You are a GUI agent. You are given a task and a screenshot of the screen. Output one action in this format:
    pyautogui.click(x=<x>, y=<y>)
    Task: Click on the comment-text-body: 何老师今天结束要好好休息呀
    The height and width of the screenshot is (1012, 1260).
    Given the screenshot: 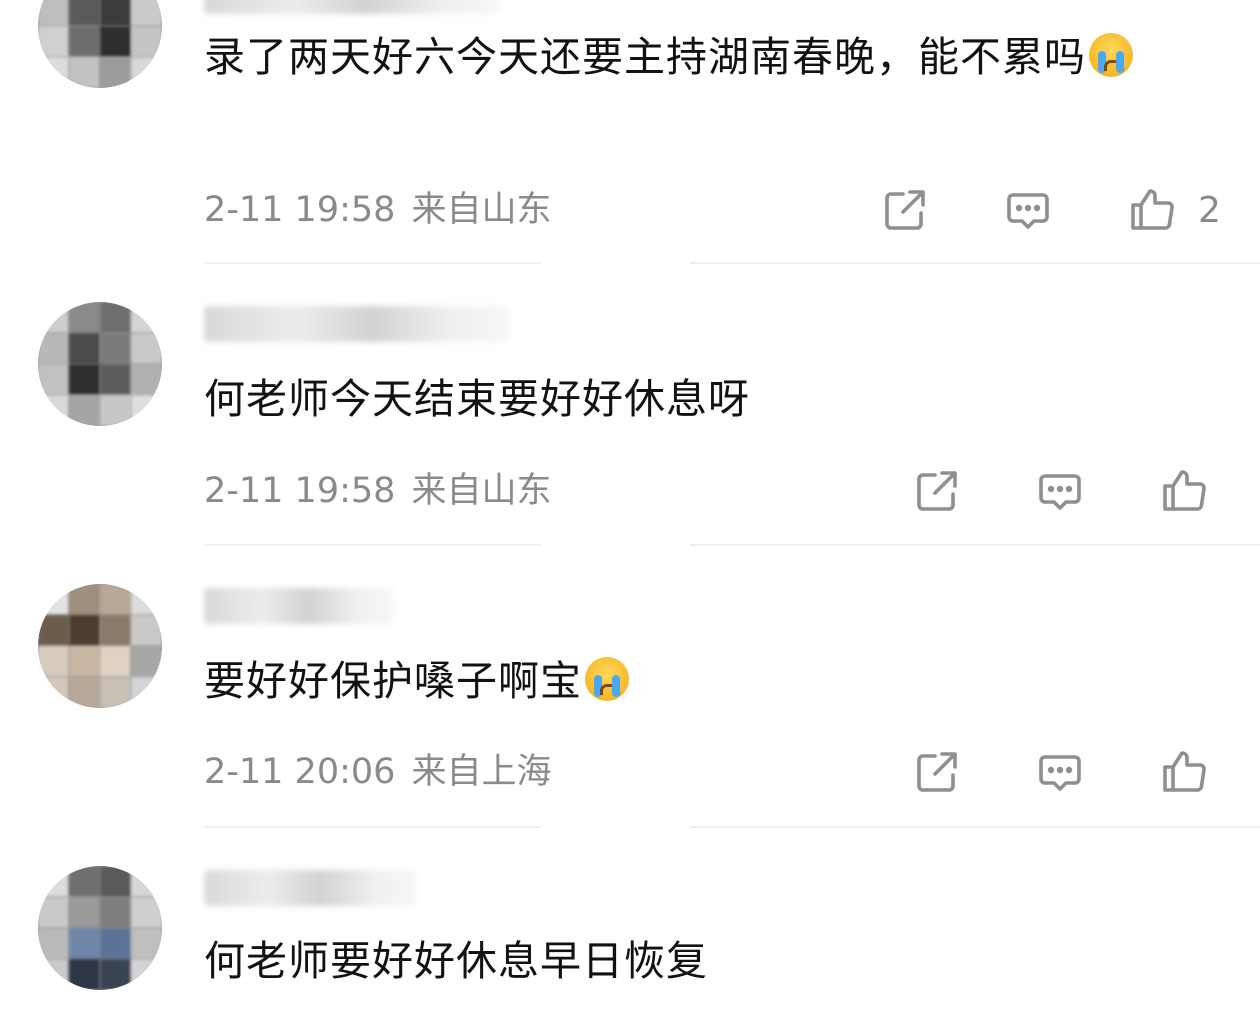 What is the action you would take?
    pyautogui.click(x=477, y=399)
    